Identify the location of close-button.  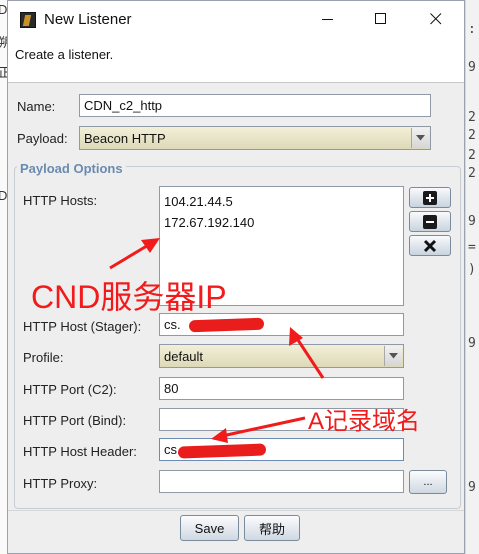
(436, 19).